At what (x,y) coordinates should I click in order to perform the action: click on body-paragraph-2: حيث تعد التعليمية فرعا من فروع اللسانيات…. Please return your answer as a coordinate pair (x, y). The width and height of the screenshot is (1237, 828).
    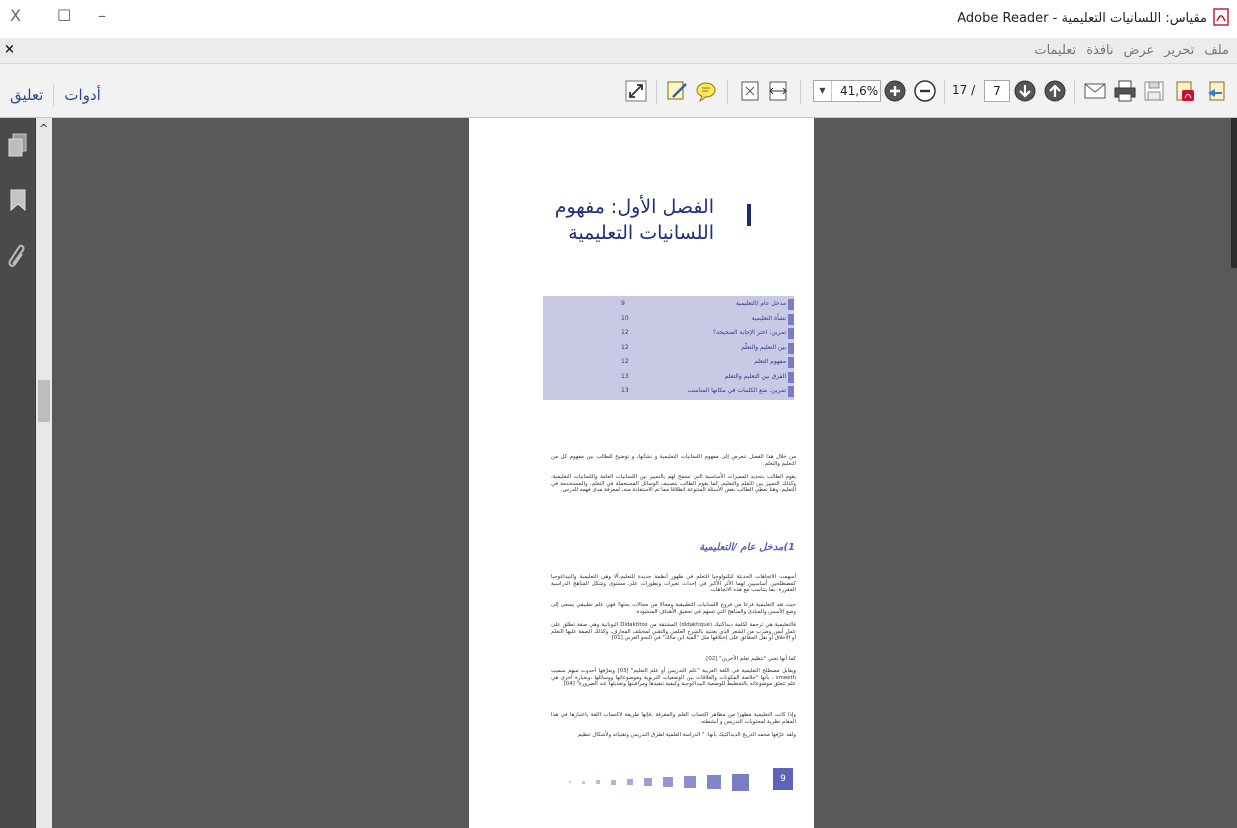
    Looking at the image, I should click on (673, 608).